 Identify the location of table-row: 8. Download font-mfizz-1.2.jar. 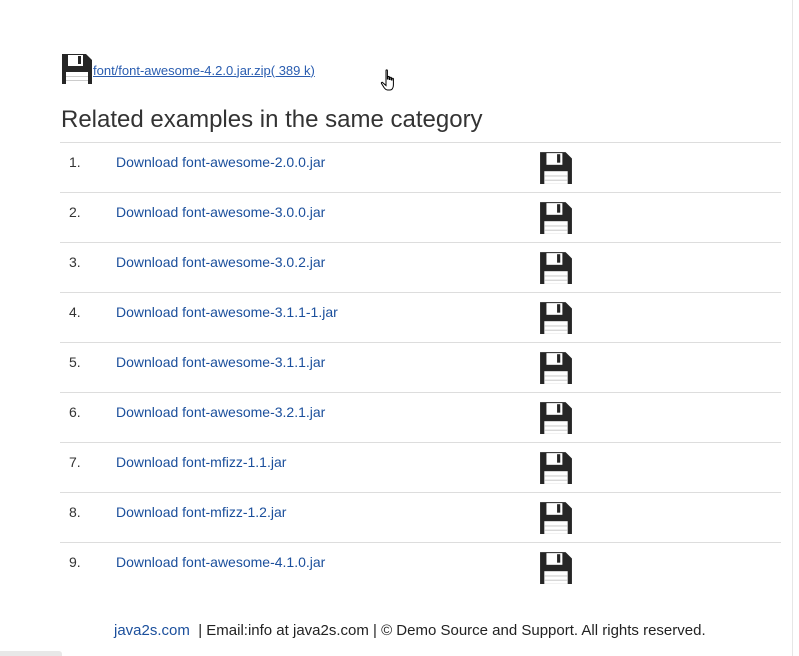
(420, 517).